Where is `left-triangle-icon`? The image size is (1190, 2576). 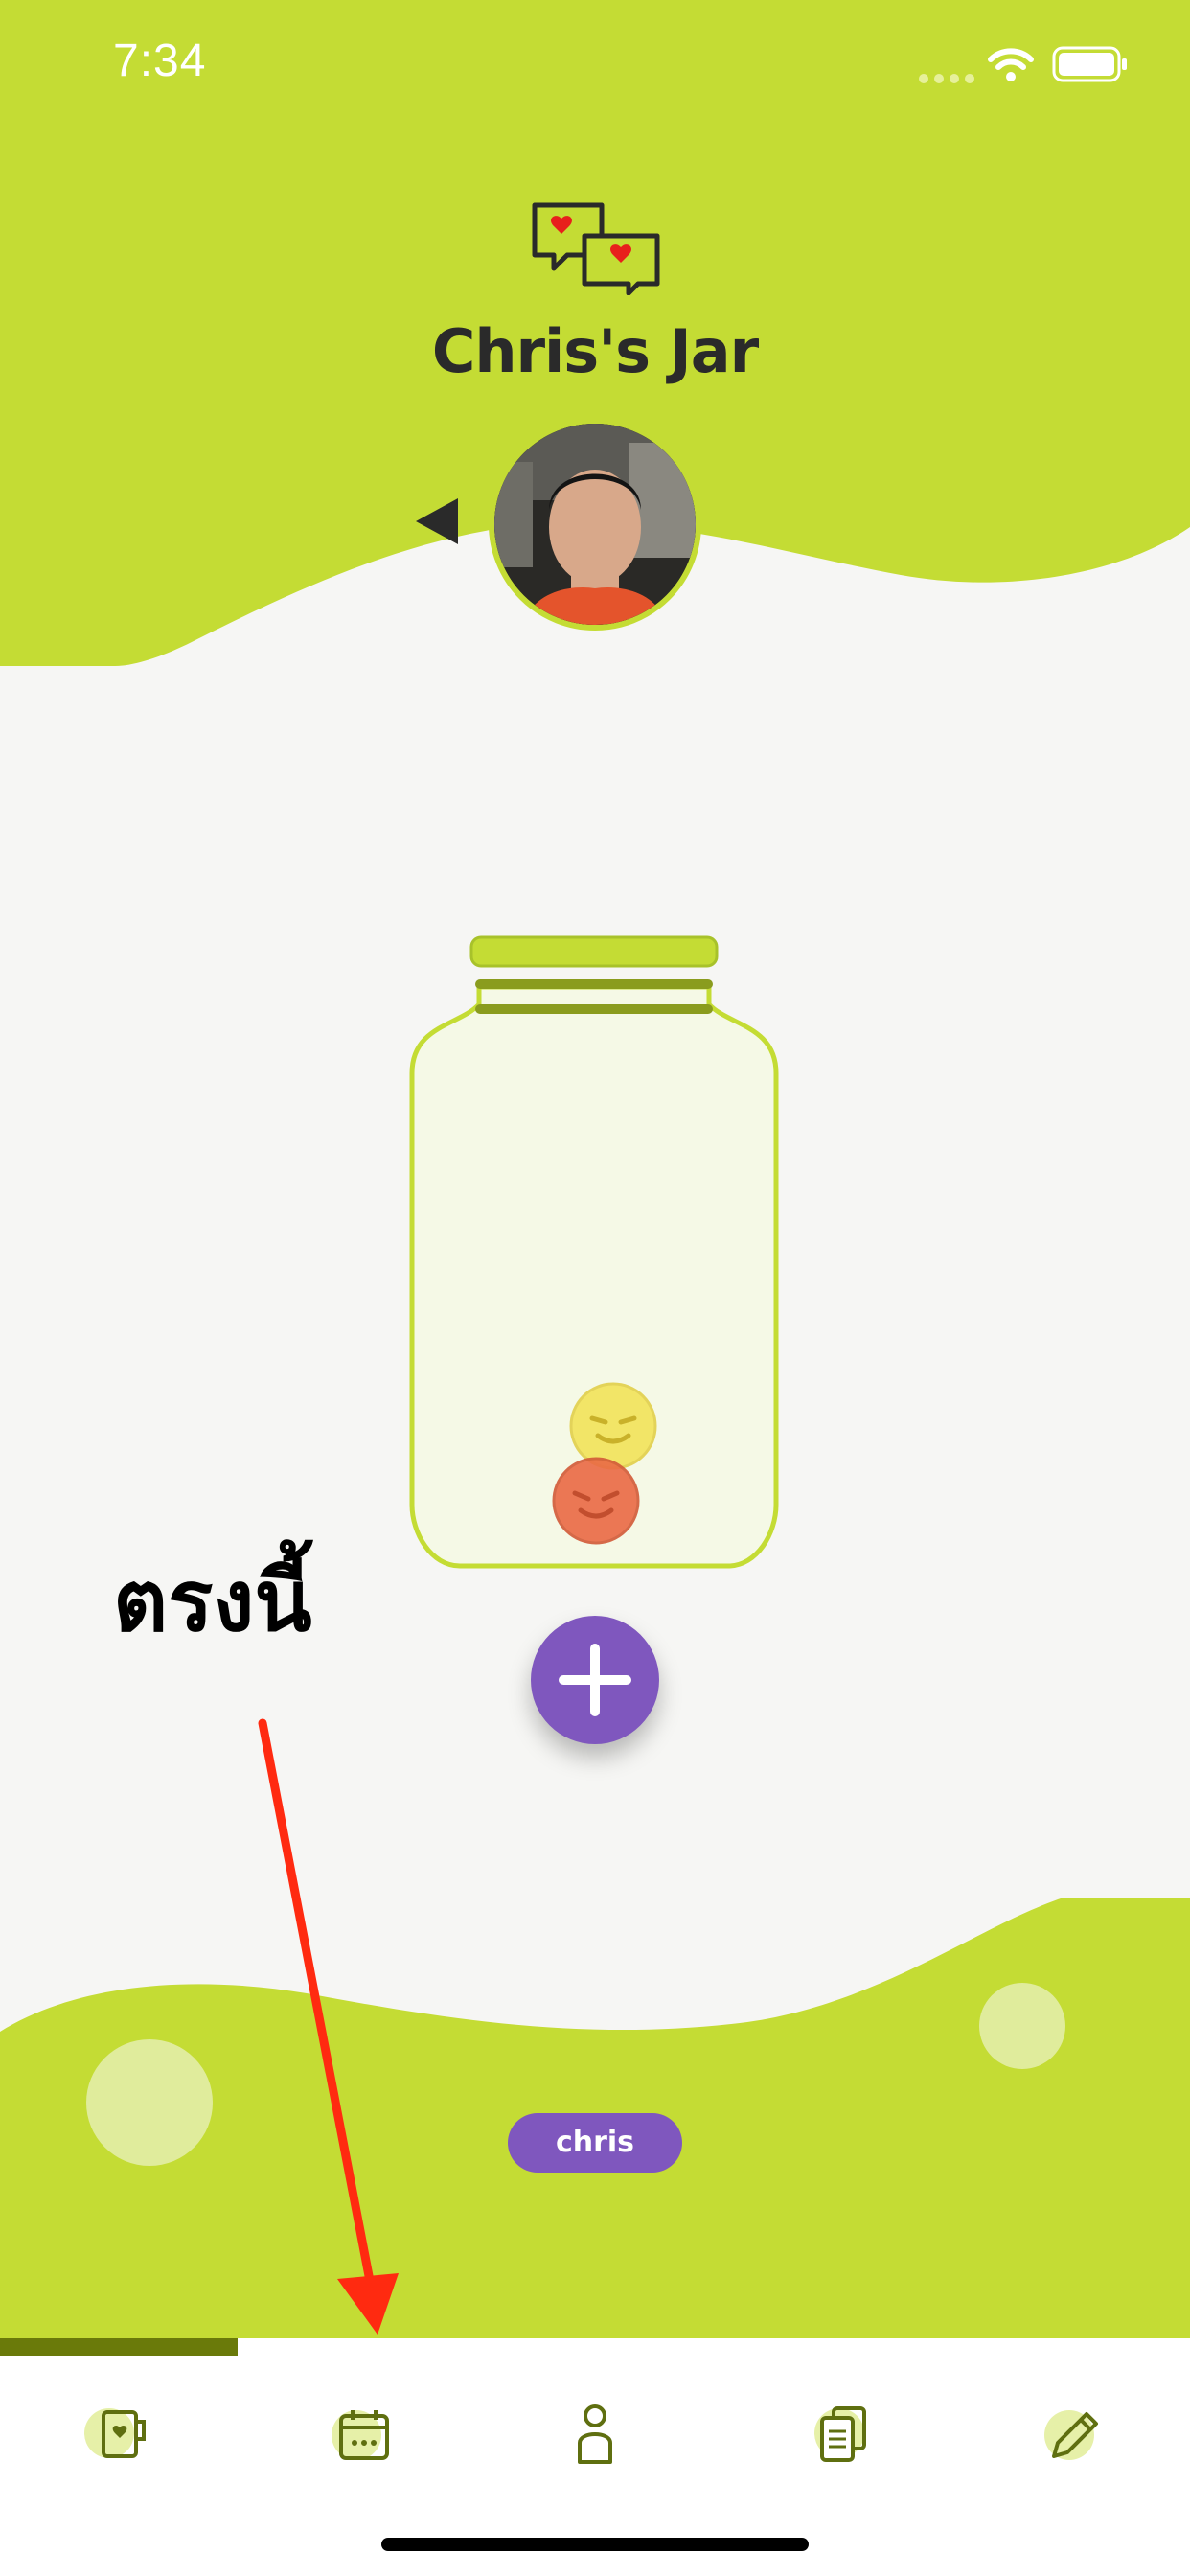
left-triangle-icon is located at coordinates (438, 523).